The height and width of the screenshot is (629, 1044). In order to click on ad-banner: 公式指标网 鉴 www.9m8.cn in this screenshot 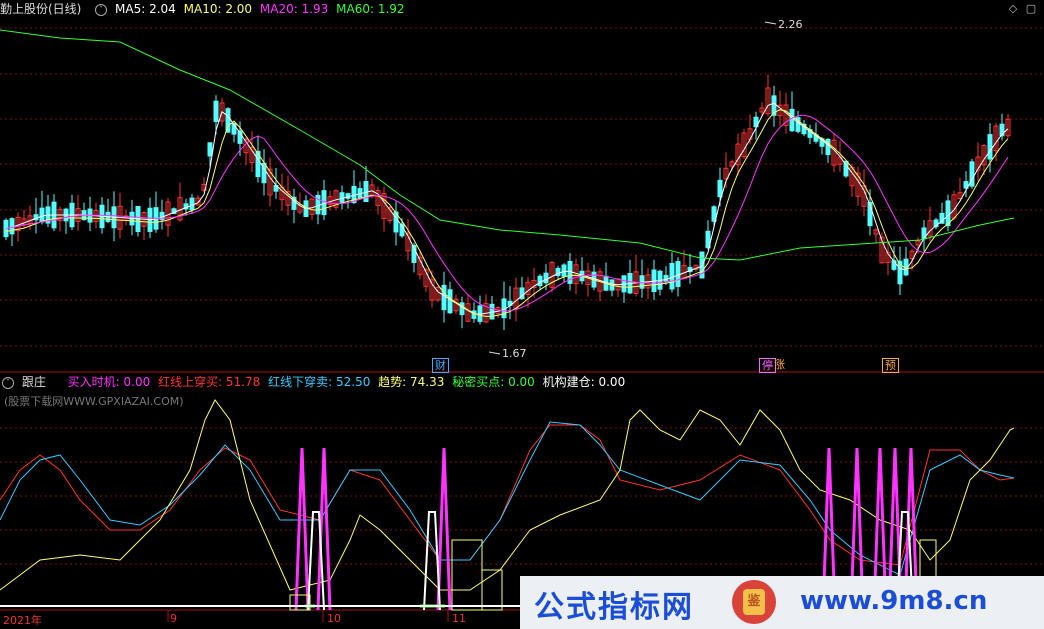, I will do `click(782, 602)`.